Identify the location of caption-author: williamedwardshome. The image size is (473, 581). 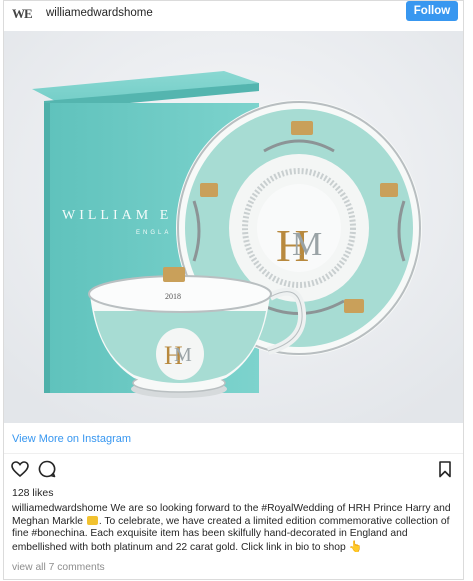
(60, 508).